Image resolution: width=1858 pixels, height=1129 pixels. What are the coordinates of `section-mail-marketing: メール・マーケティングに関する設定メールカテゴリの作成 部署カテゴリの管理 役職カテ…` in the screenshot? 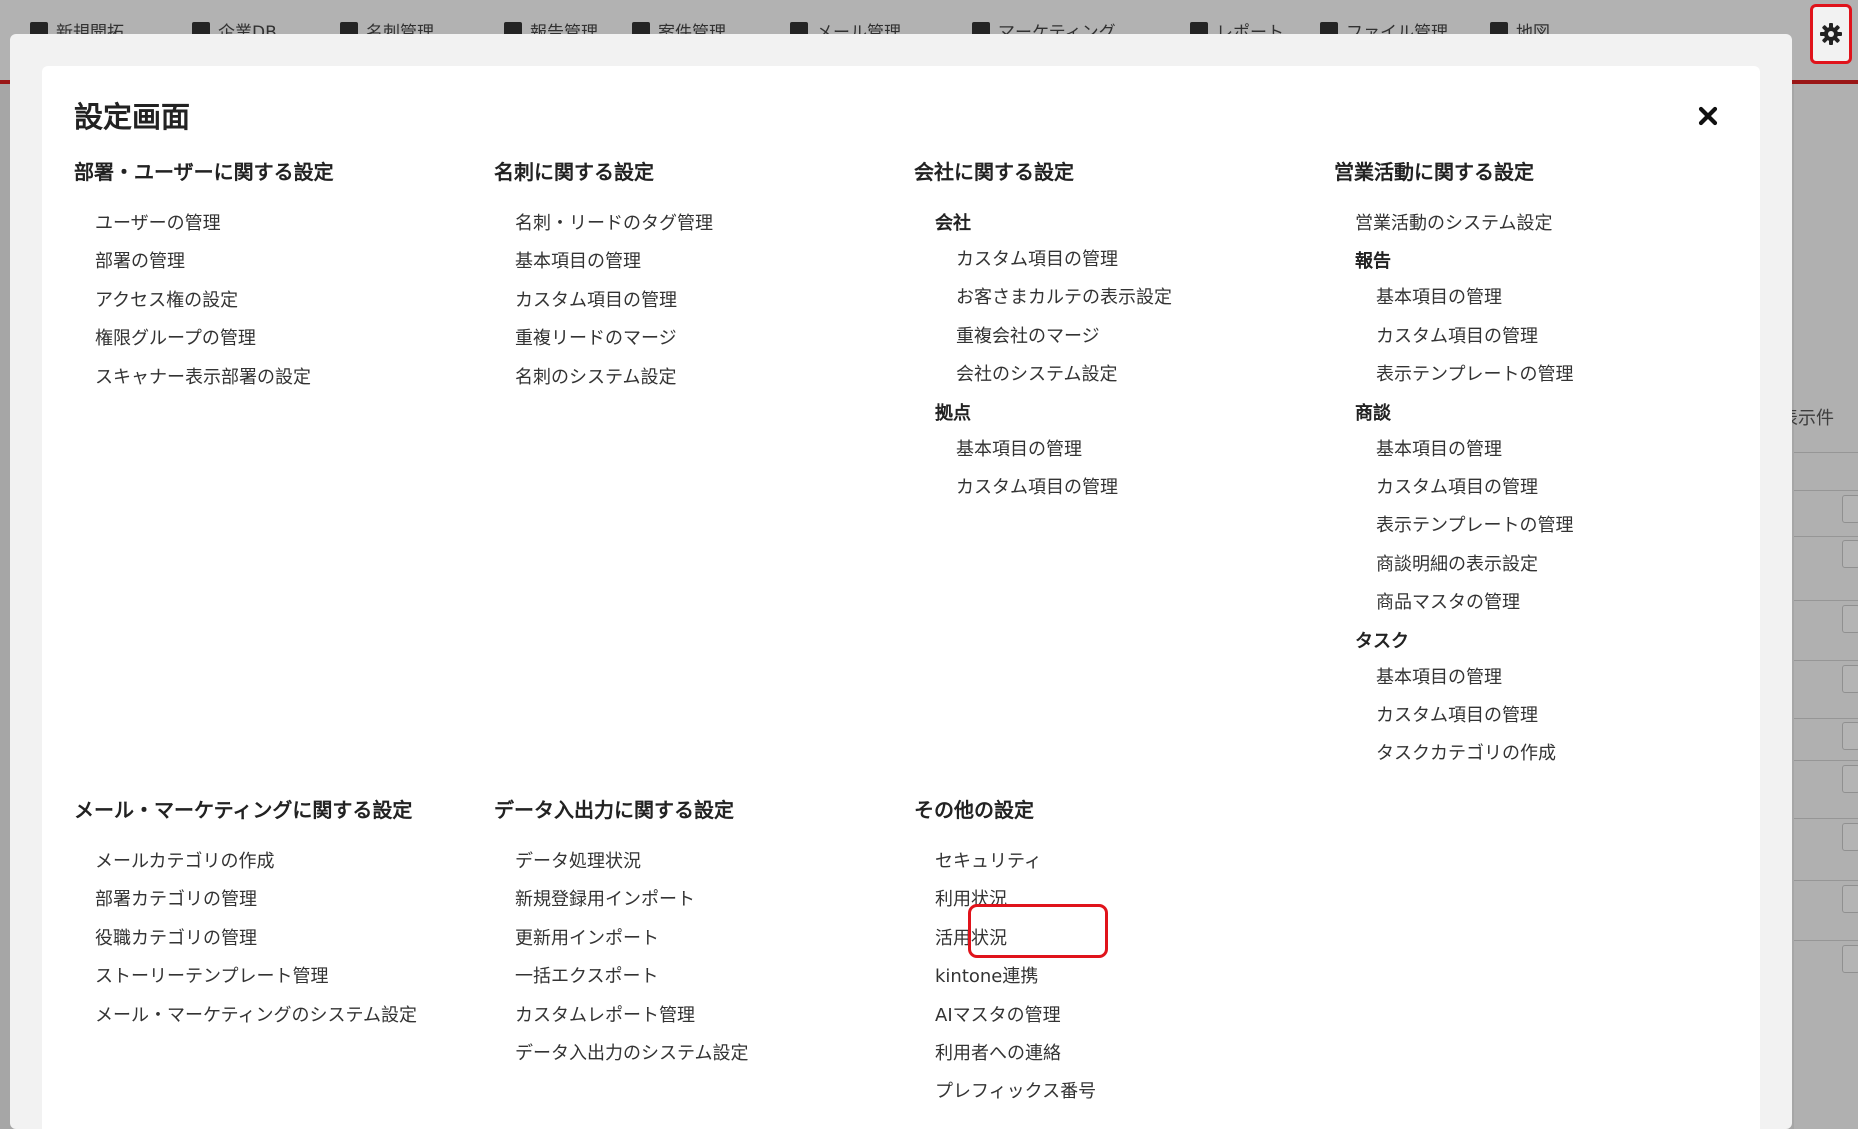 It's located at (245, 918).